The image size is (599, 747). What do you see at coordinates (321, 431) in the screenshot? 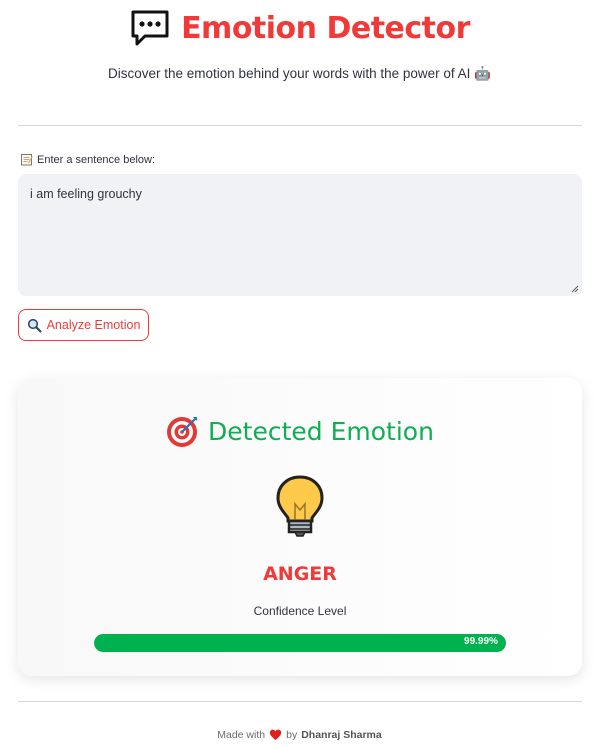
I see `result-title-text: Detected Emotion` at bounding box center [321, 431].